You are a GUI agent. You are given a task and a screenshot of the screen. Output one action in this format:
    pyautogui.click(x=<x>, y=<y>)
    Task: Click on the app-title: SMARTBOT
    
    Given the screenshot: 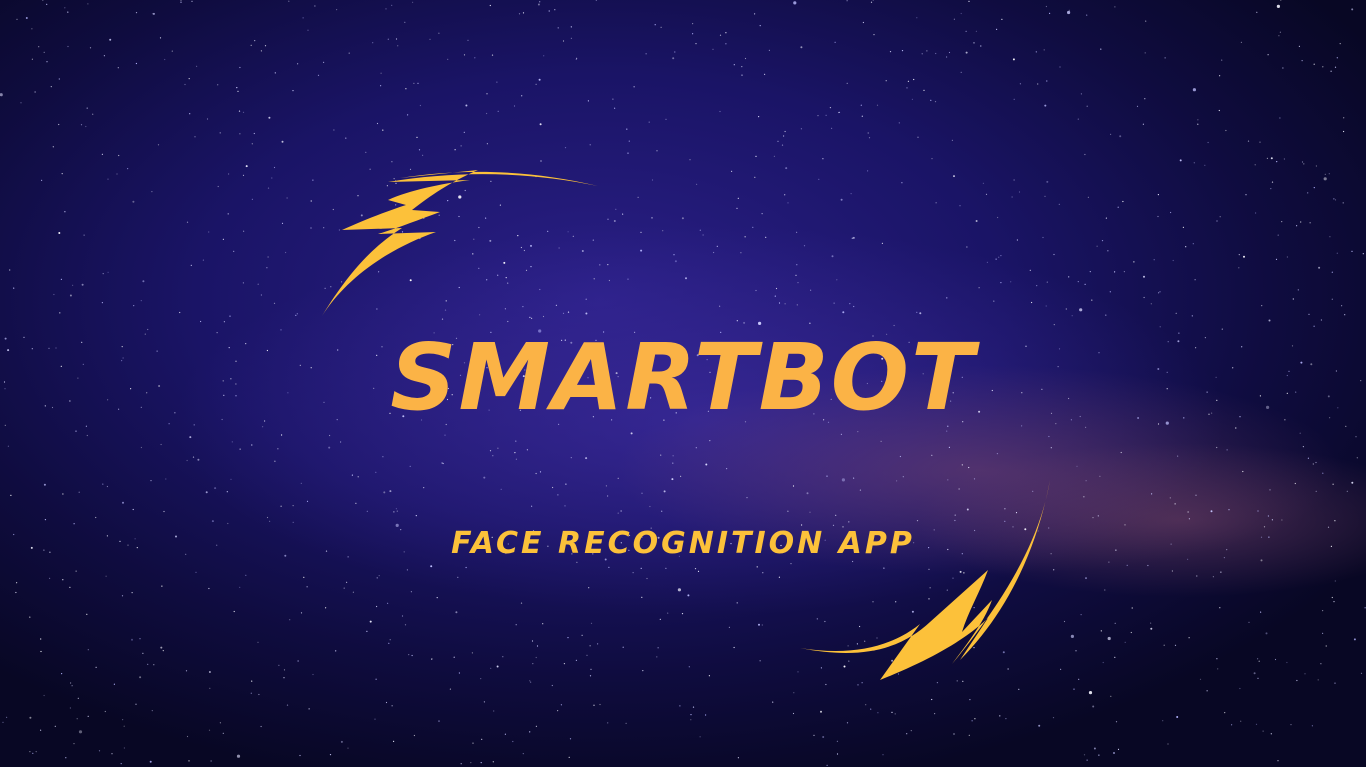 What is the action you would take?
    pyautogui.click(x=683, y=377)
    